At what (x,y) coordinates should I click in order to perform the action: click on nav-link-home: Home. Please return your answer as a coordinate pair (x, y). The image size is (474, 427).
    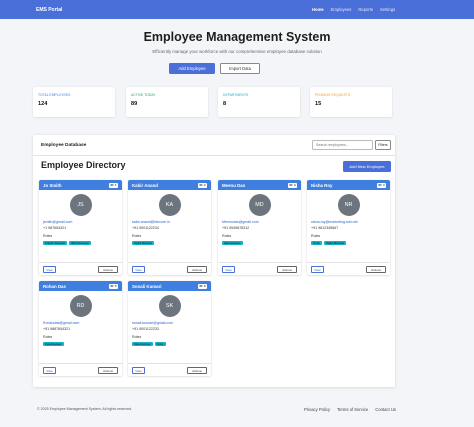
    Looking at the image, I should click on (318, 9).